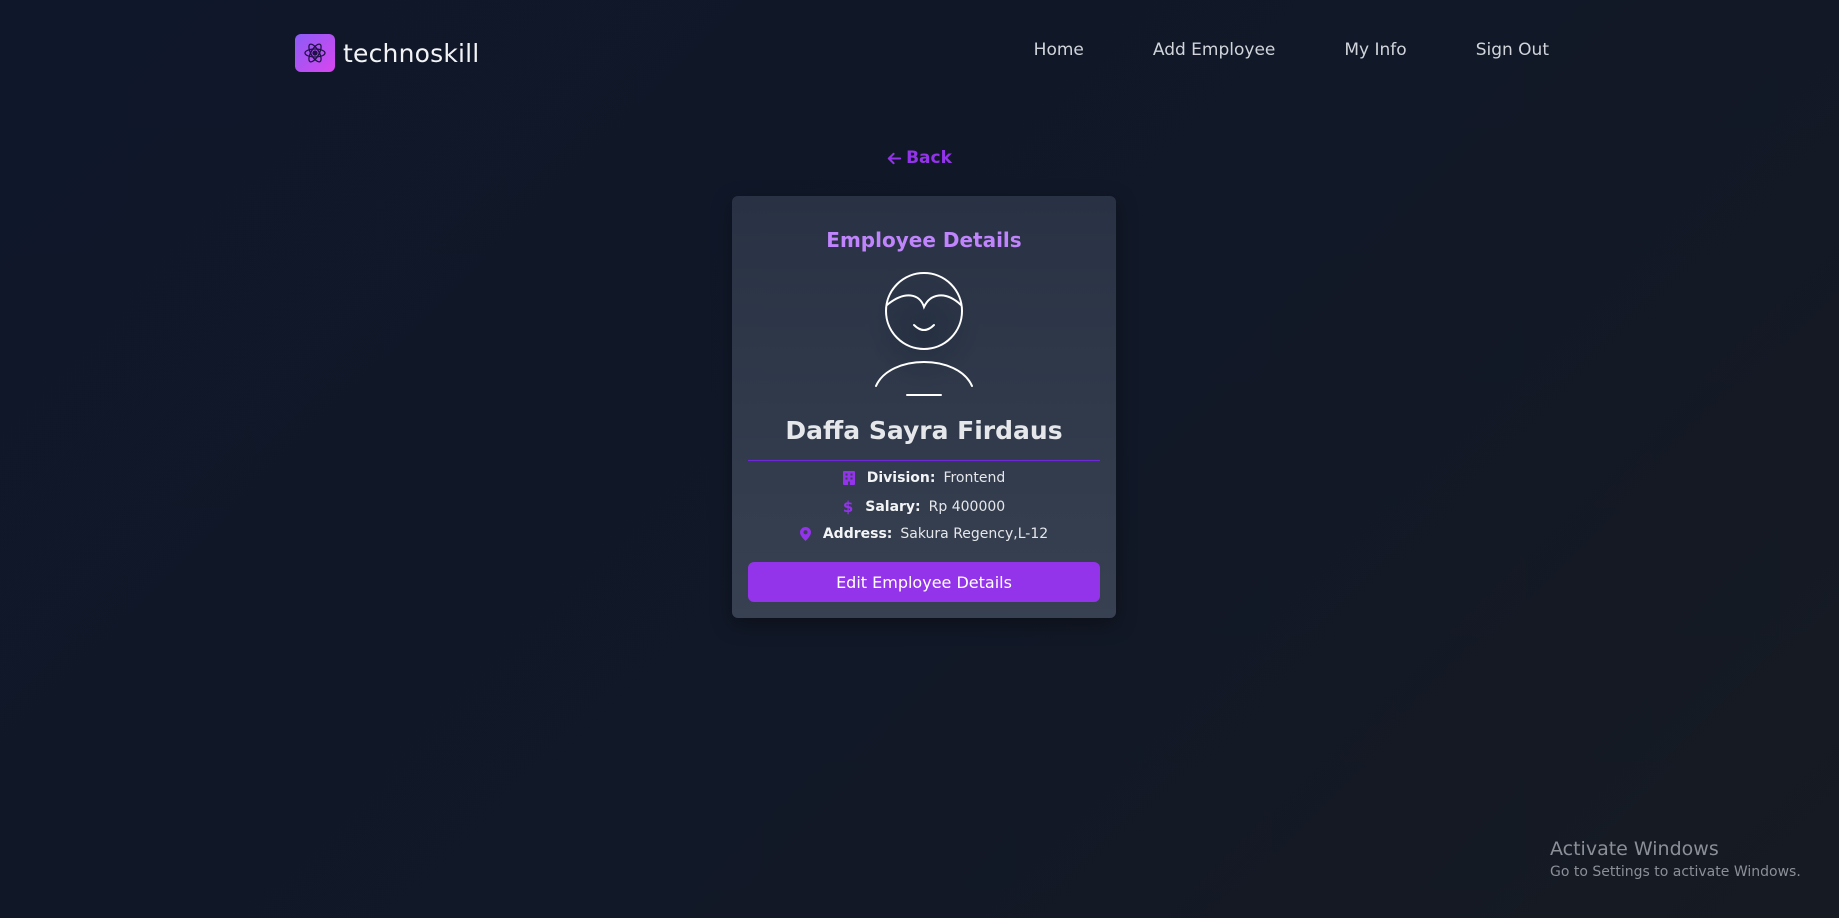 This screenshot has height=918, width=1839. Describe the element at coordinates (924, 430) in the screenshot. I see `employee-name: Daffa Sayra Firdaus` at that location.